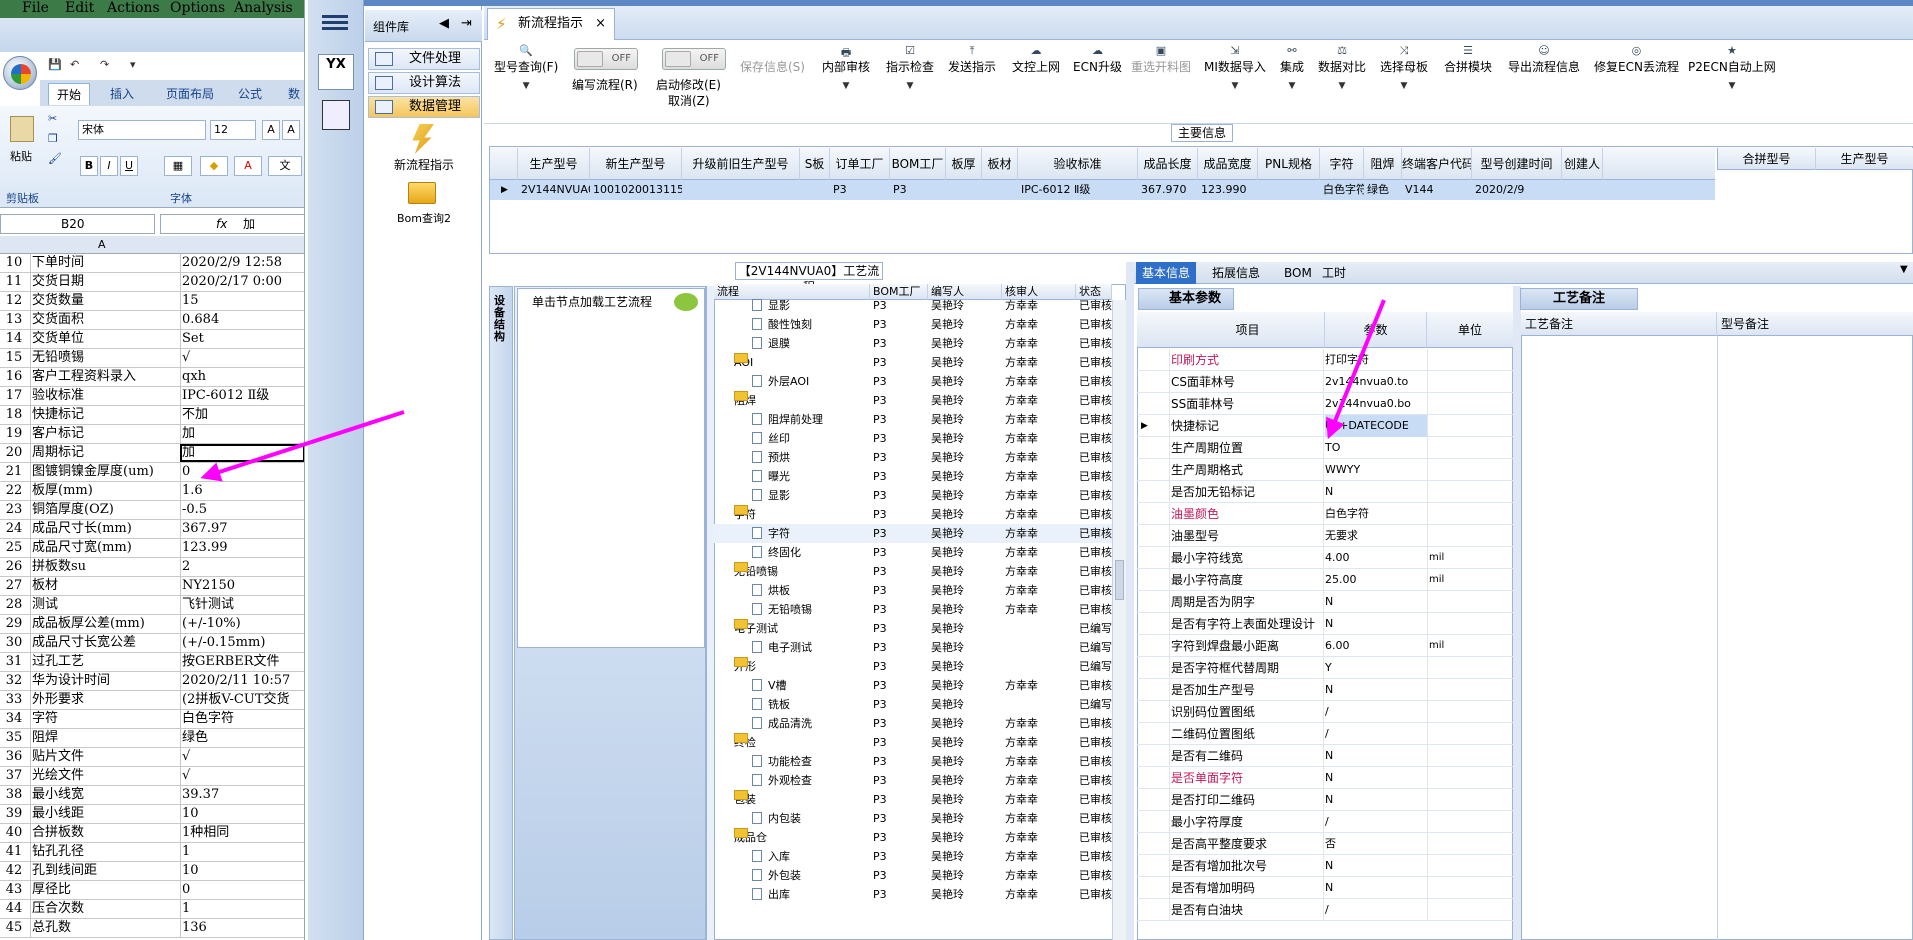 The image size is (1913, 940). What do you see at coordinates (104, 928) in the screenshot?
I see `cell-a: 总孔数` at bounding box center [104, 928].